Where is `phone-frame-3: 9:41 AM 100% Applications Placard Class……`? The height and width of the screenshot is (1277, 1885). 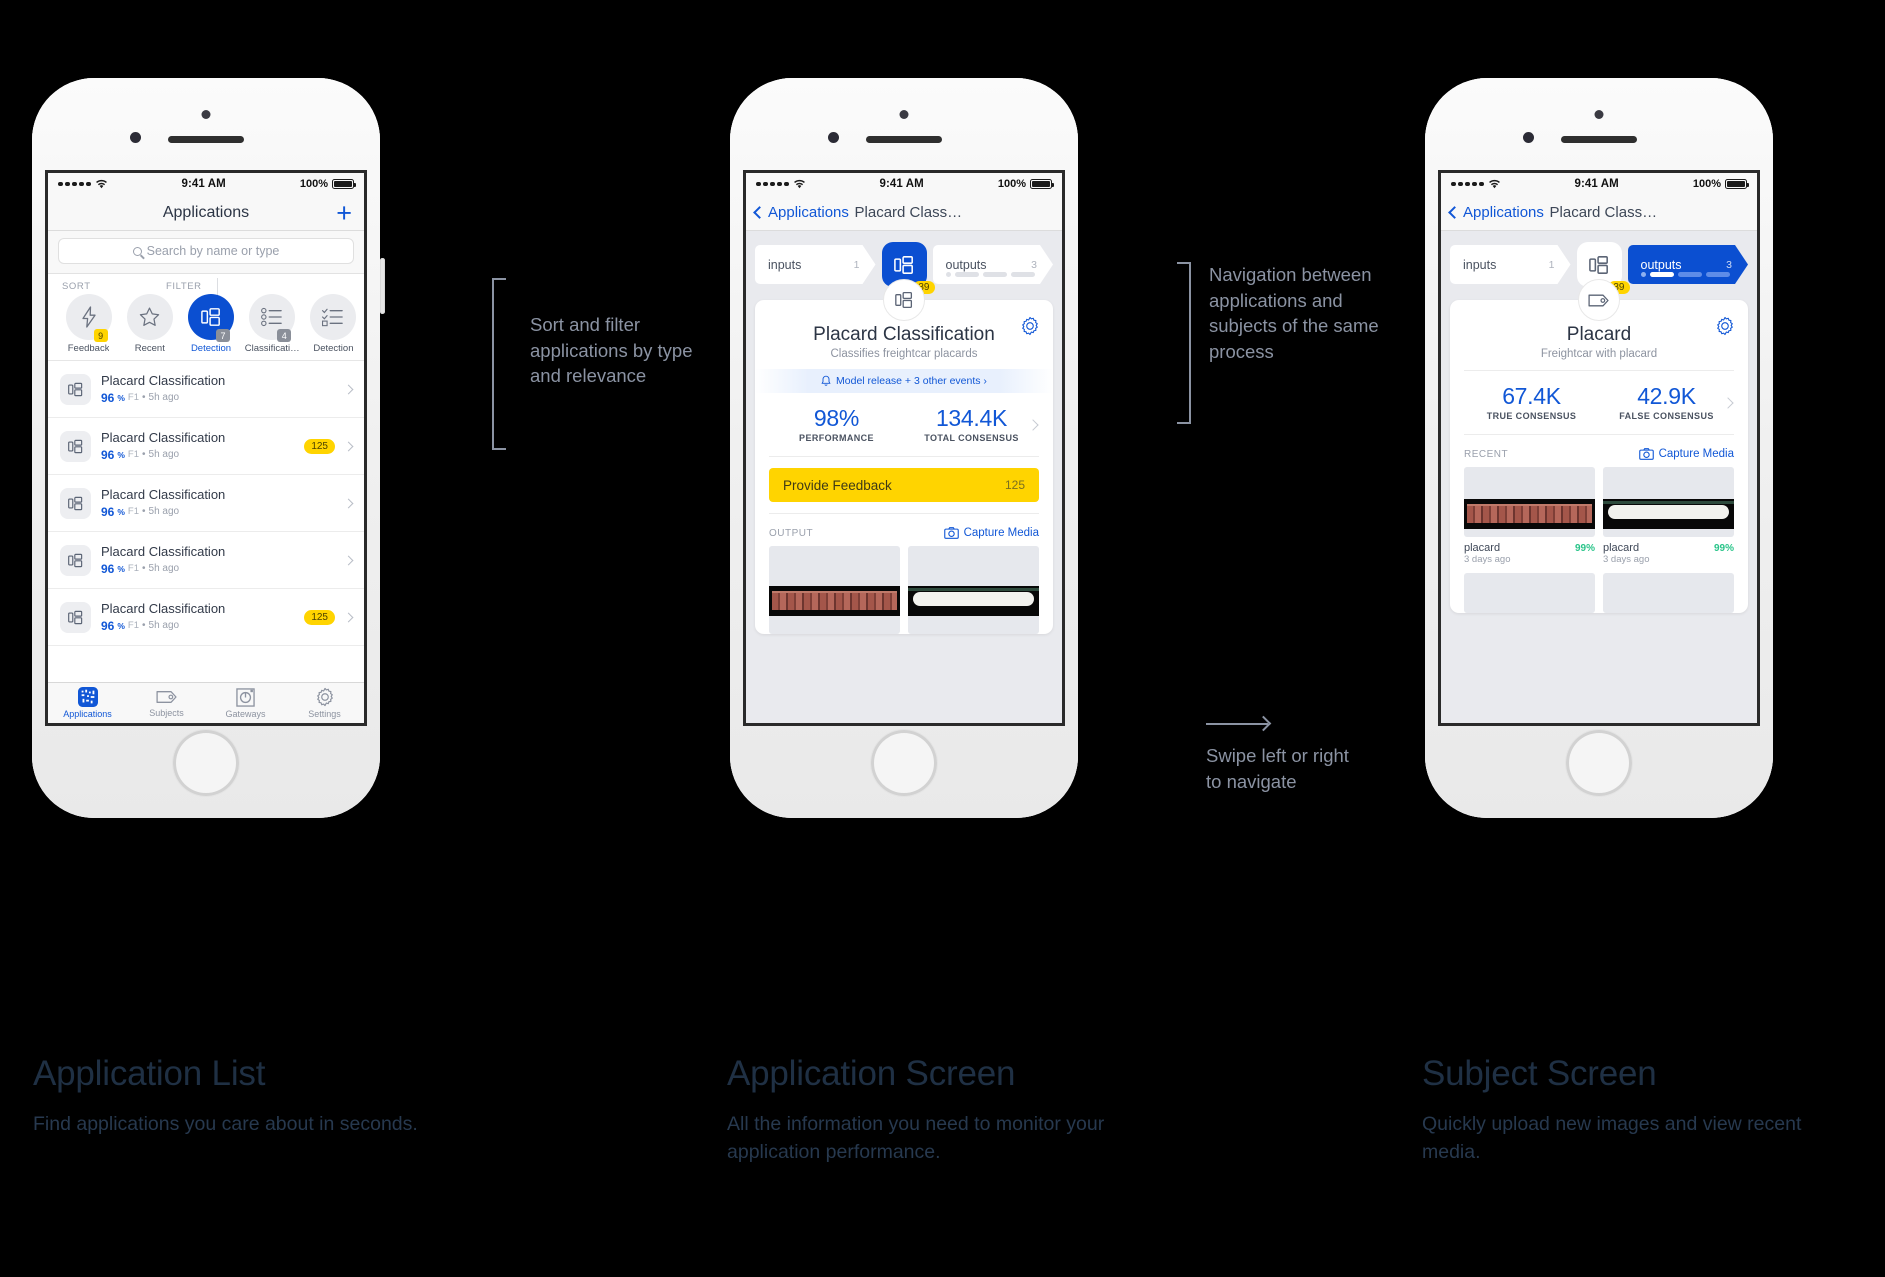
phone-frame-3: 9:41 AM 100% Applications Placard Class…… is located at coordinates (1599, 448).